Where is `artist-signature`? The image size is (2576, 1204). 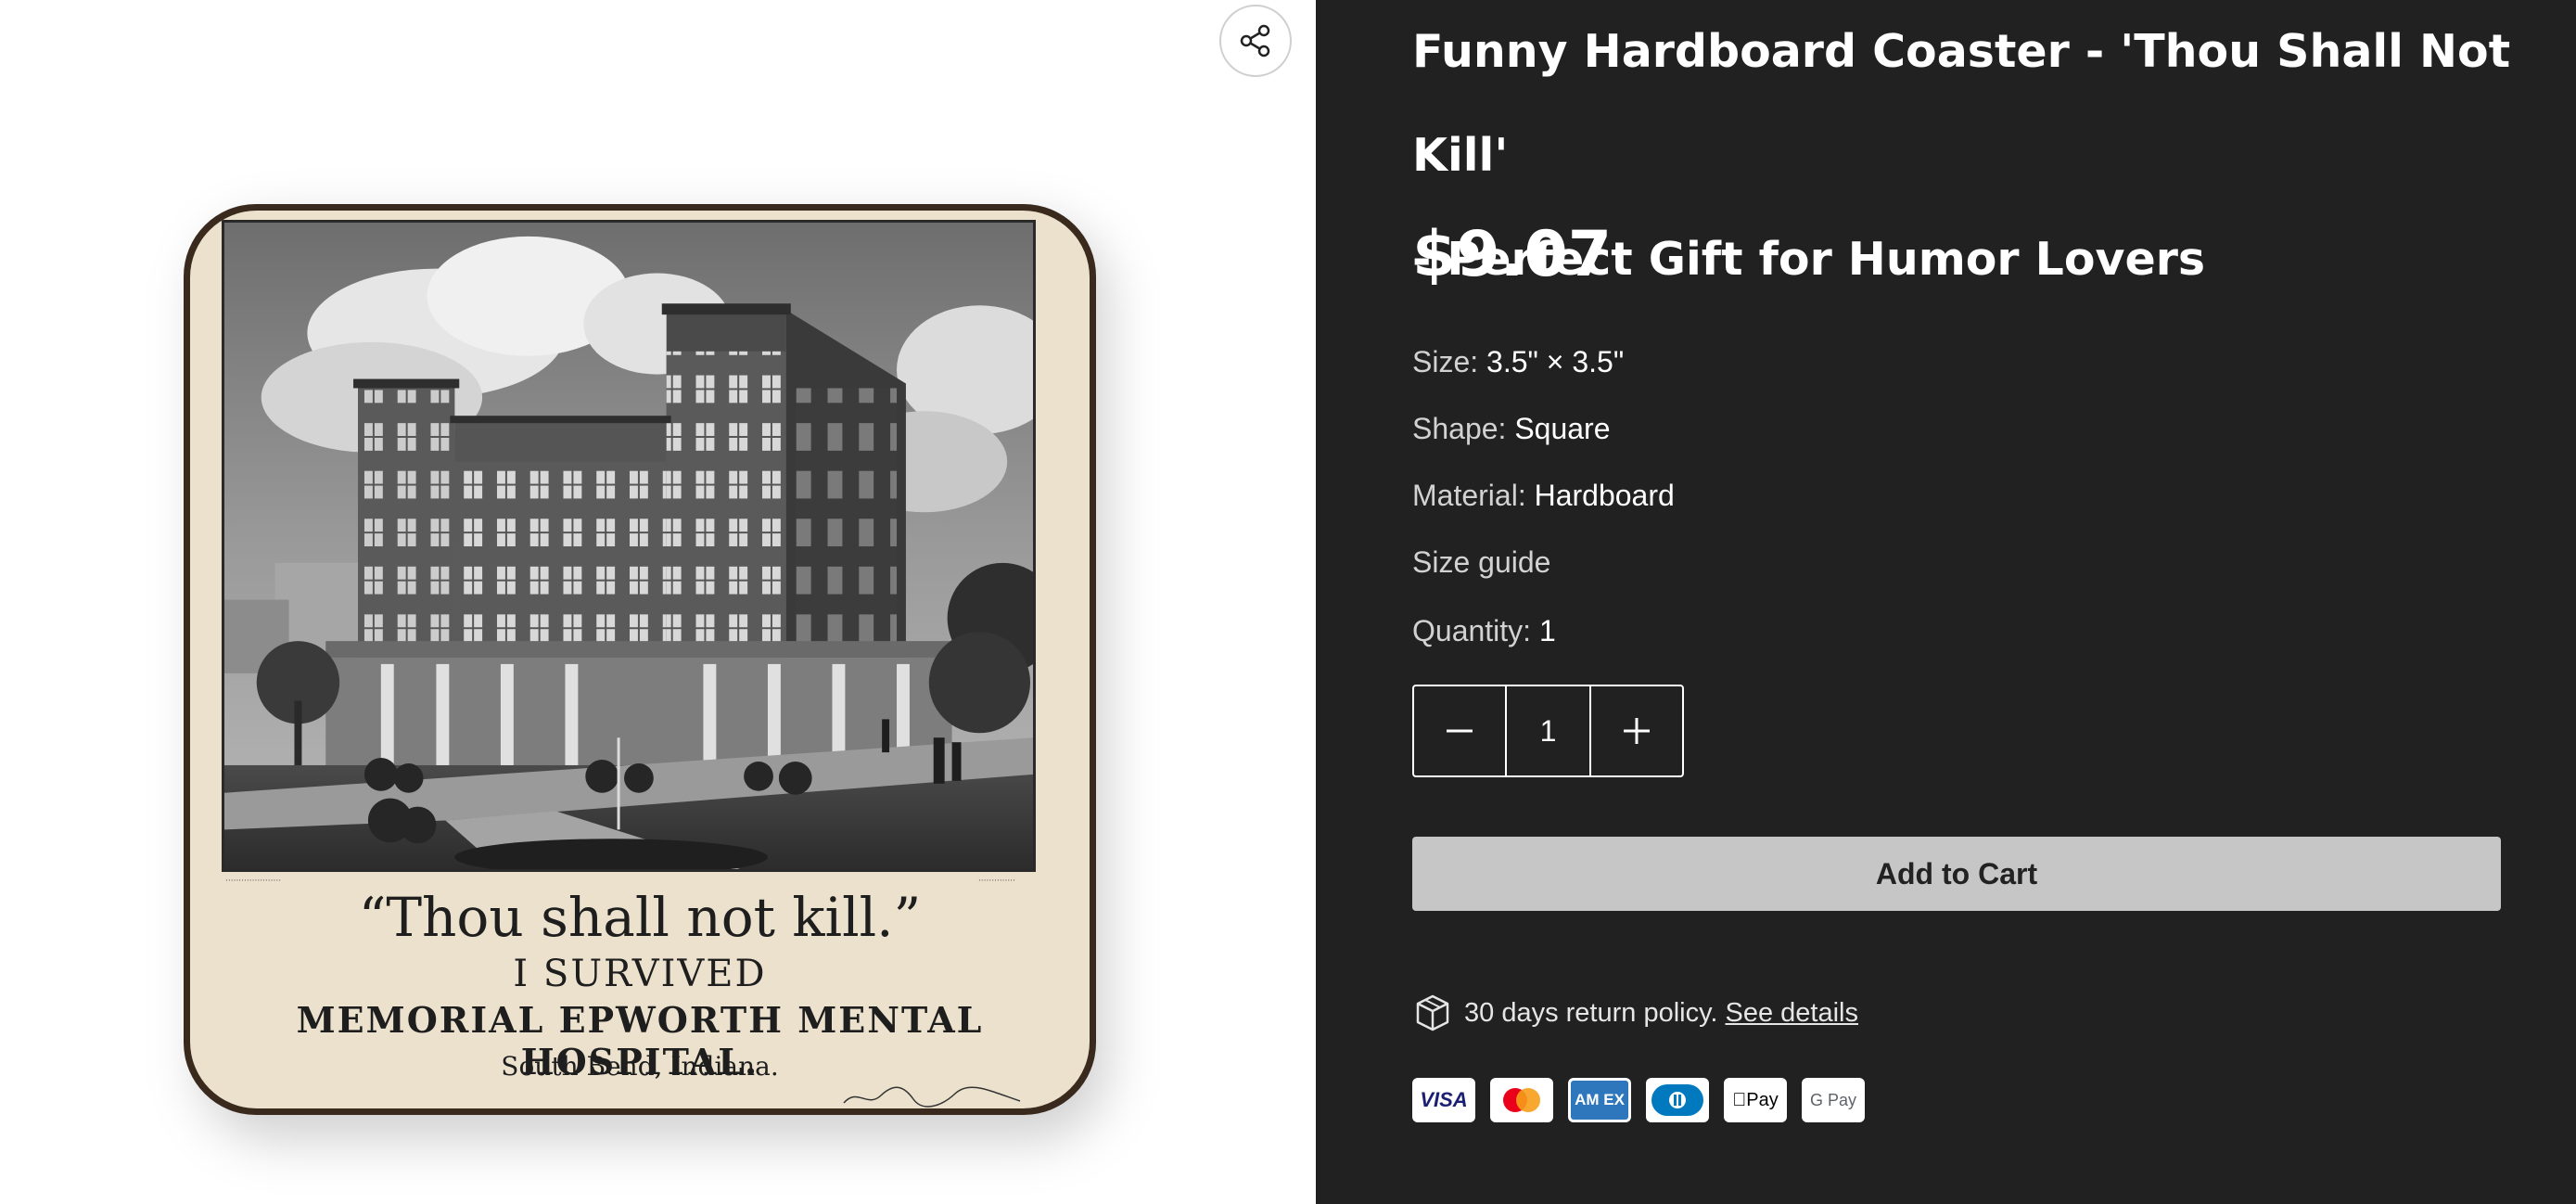
artist-signature is located at coordinates (932, 1097).